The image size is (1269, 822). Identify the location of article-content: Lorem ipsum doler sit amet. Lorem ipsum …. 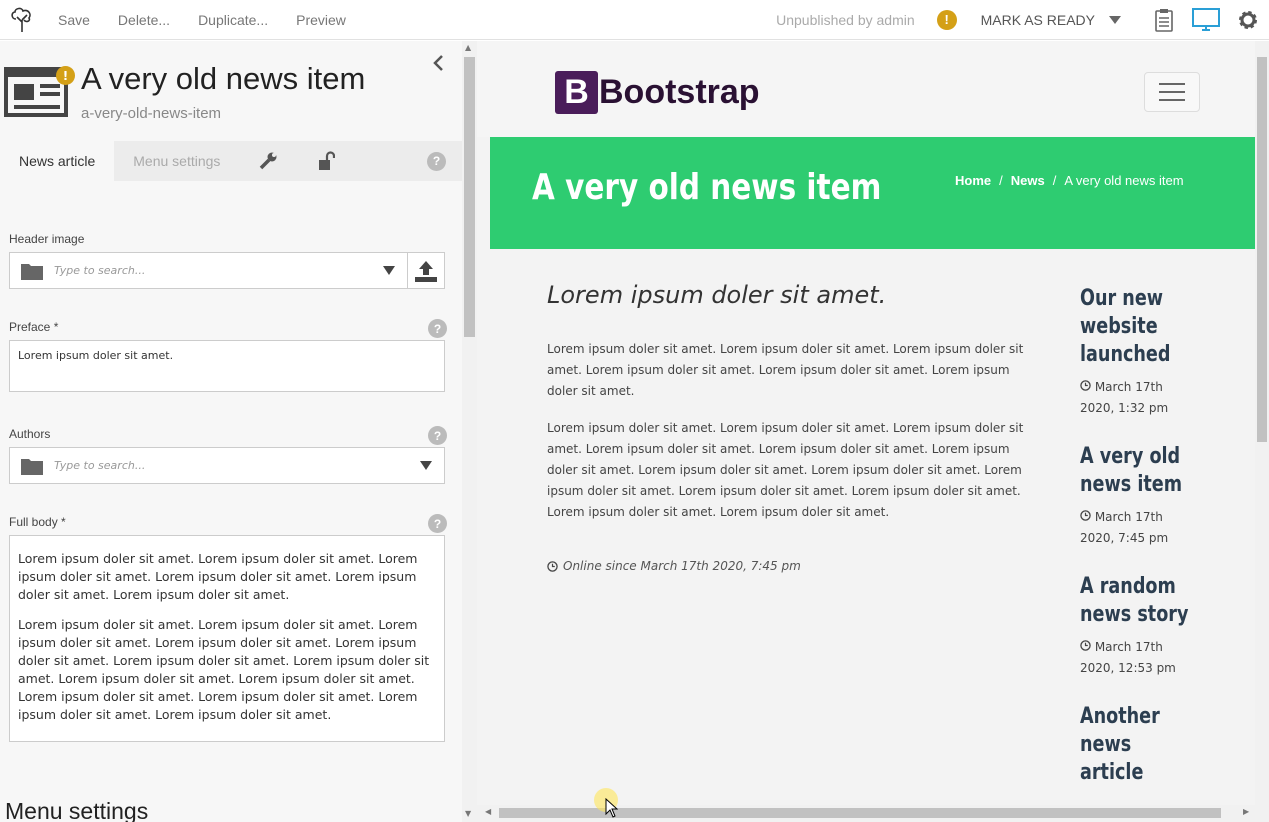
(793, 427).